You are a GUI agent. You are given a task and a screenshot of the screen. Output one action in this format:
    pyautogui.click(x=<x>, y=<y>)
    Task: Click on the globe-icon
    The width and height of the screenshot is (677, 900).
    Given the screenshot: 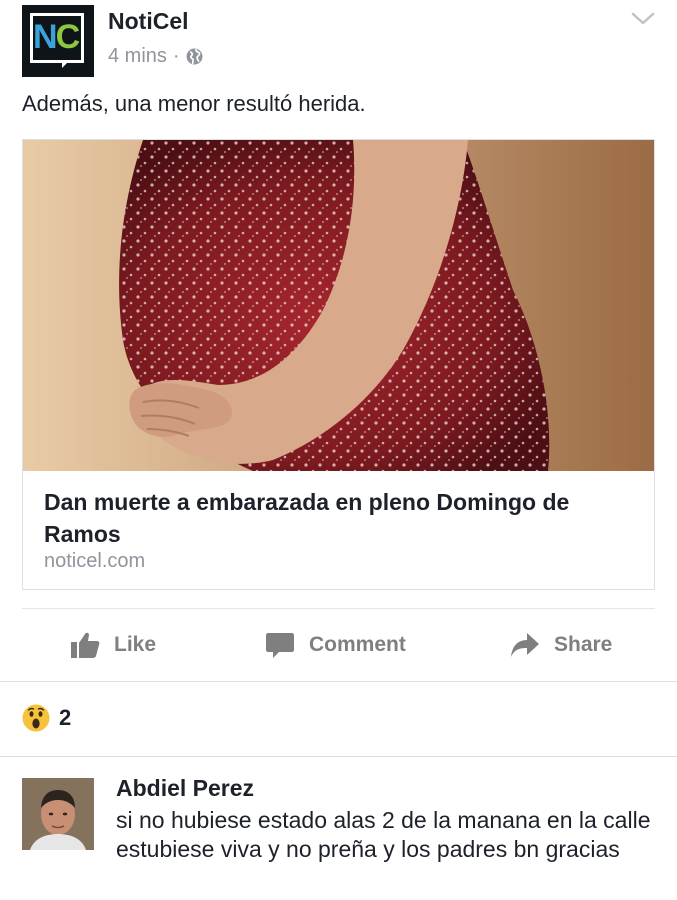 What is the action you would take?
    pyautogui.click(x=194, y=56)
    